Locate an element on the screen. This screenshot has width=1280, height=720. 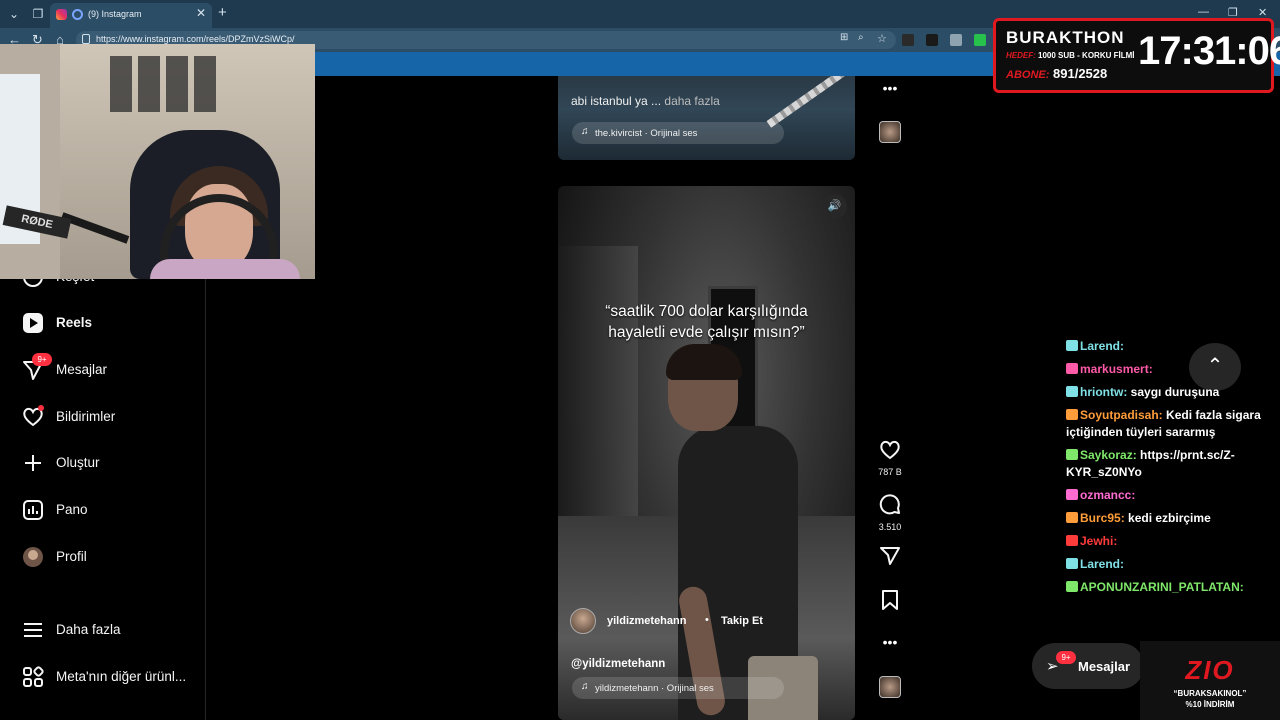
extension-3-icon is located at coordinates (956, 40).